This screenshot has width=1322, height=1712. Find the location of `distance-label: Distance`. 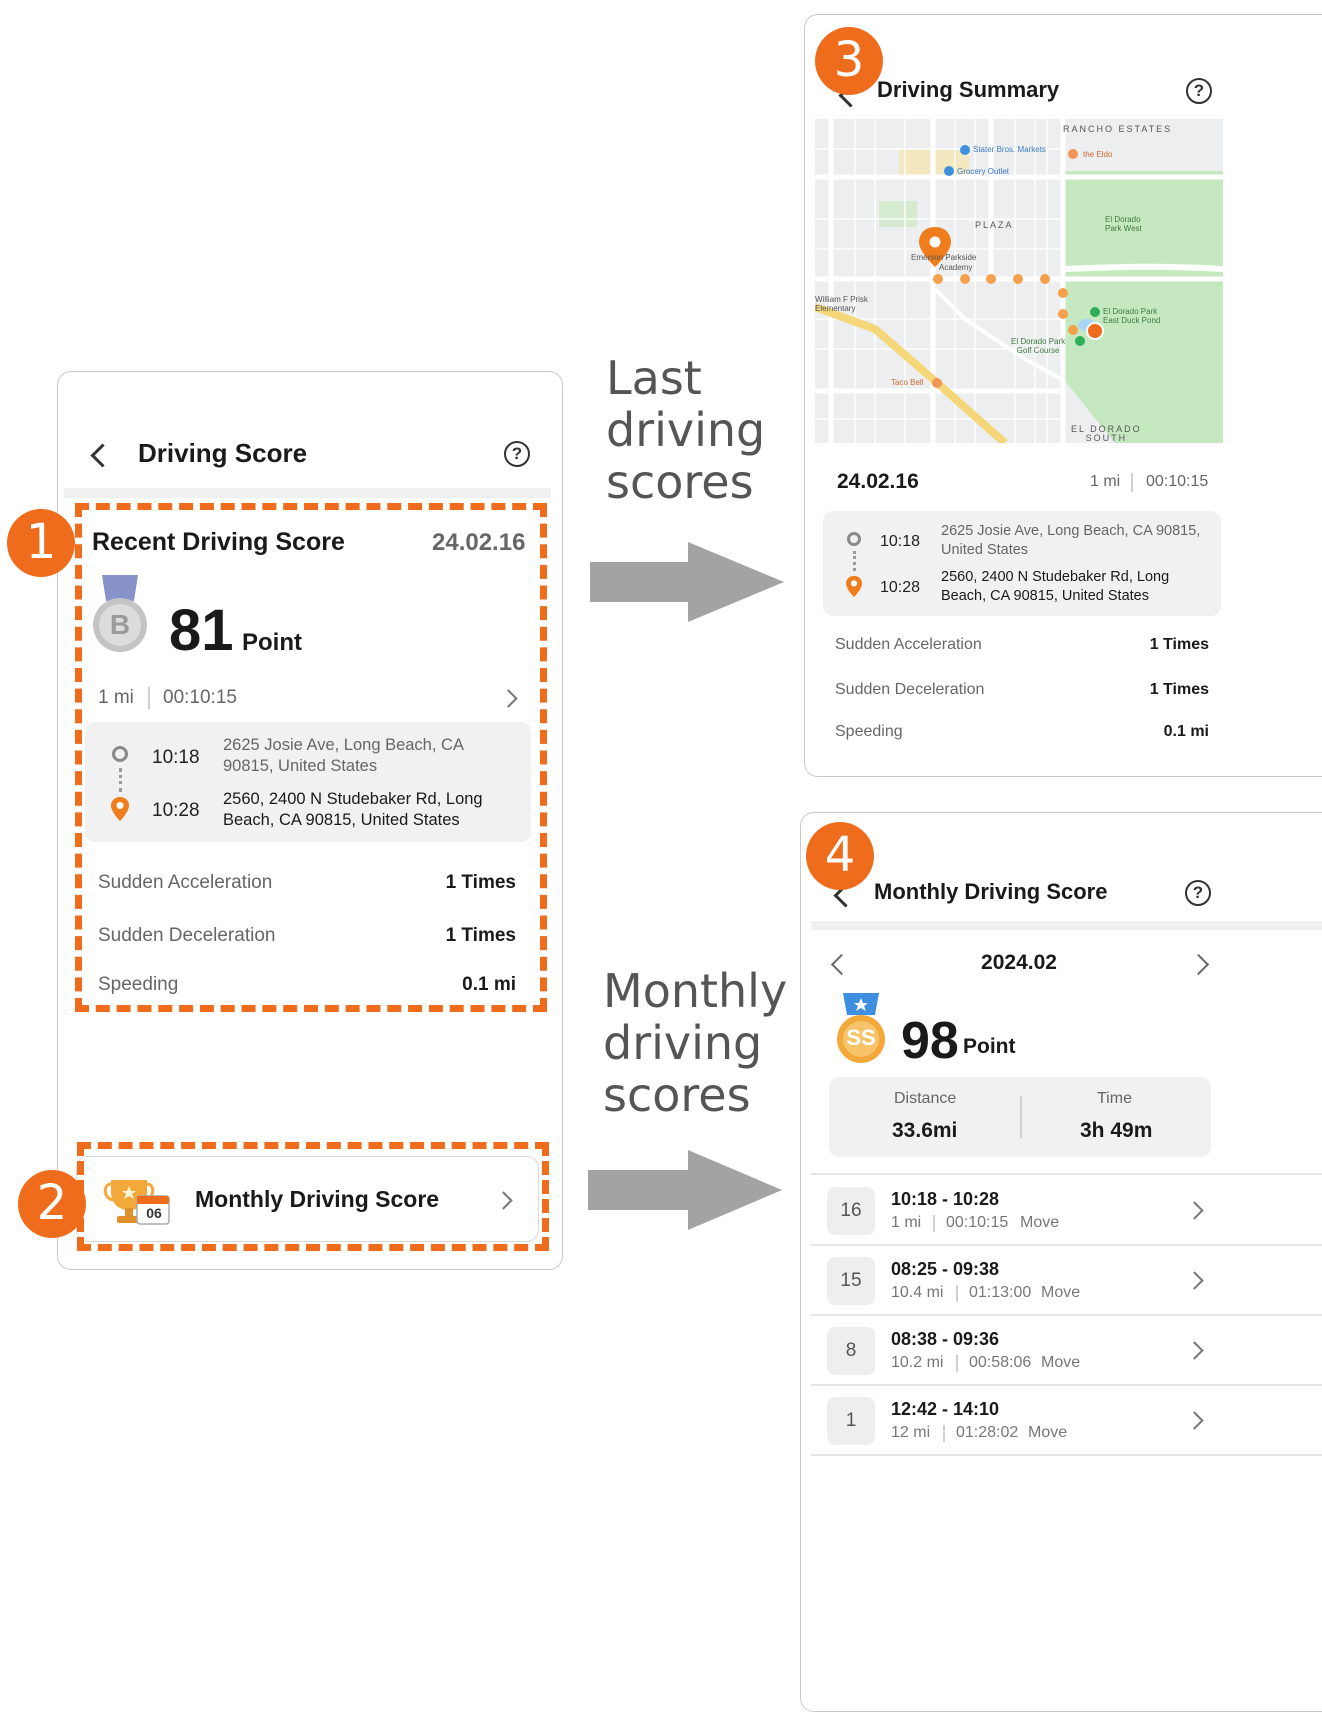

distance-label: Distance is located at coordinates (925, 1098).